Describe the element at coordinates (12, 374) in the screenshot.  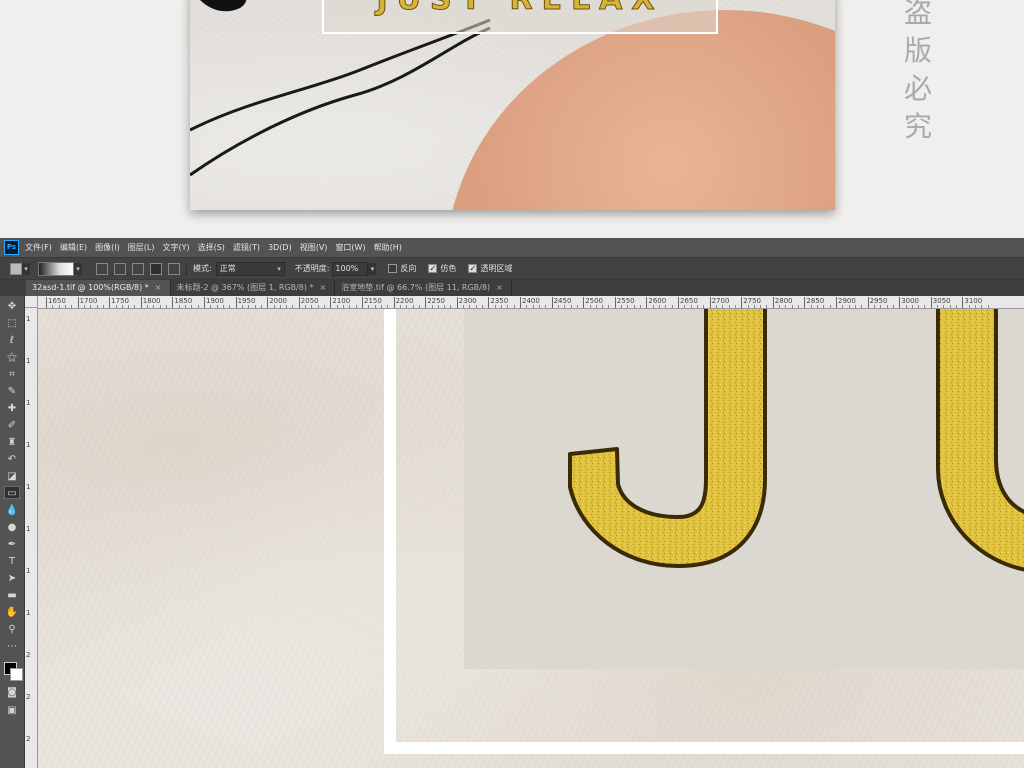
I see `crop-tool-icon: ⌗` at that location.